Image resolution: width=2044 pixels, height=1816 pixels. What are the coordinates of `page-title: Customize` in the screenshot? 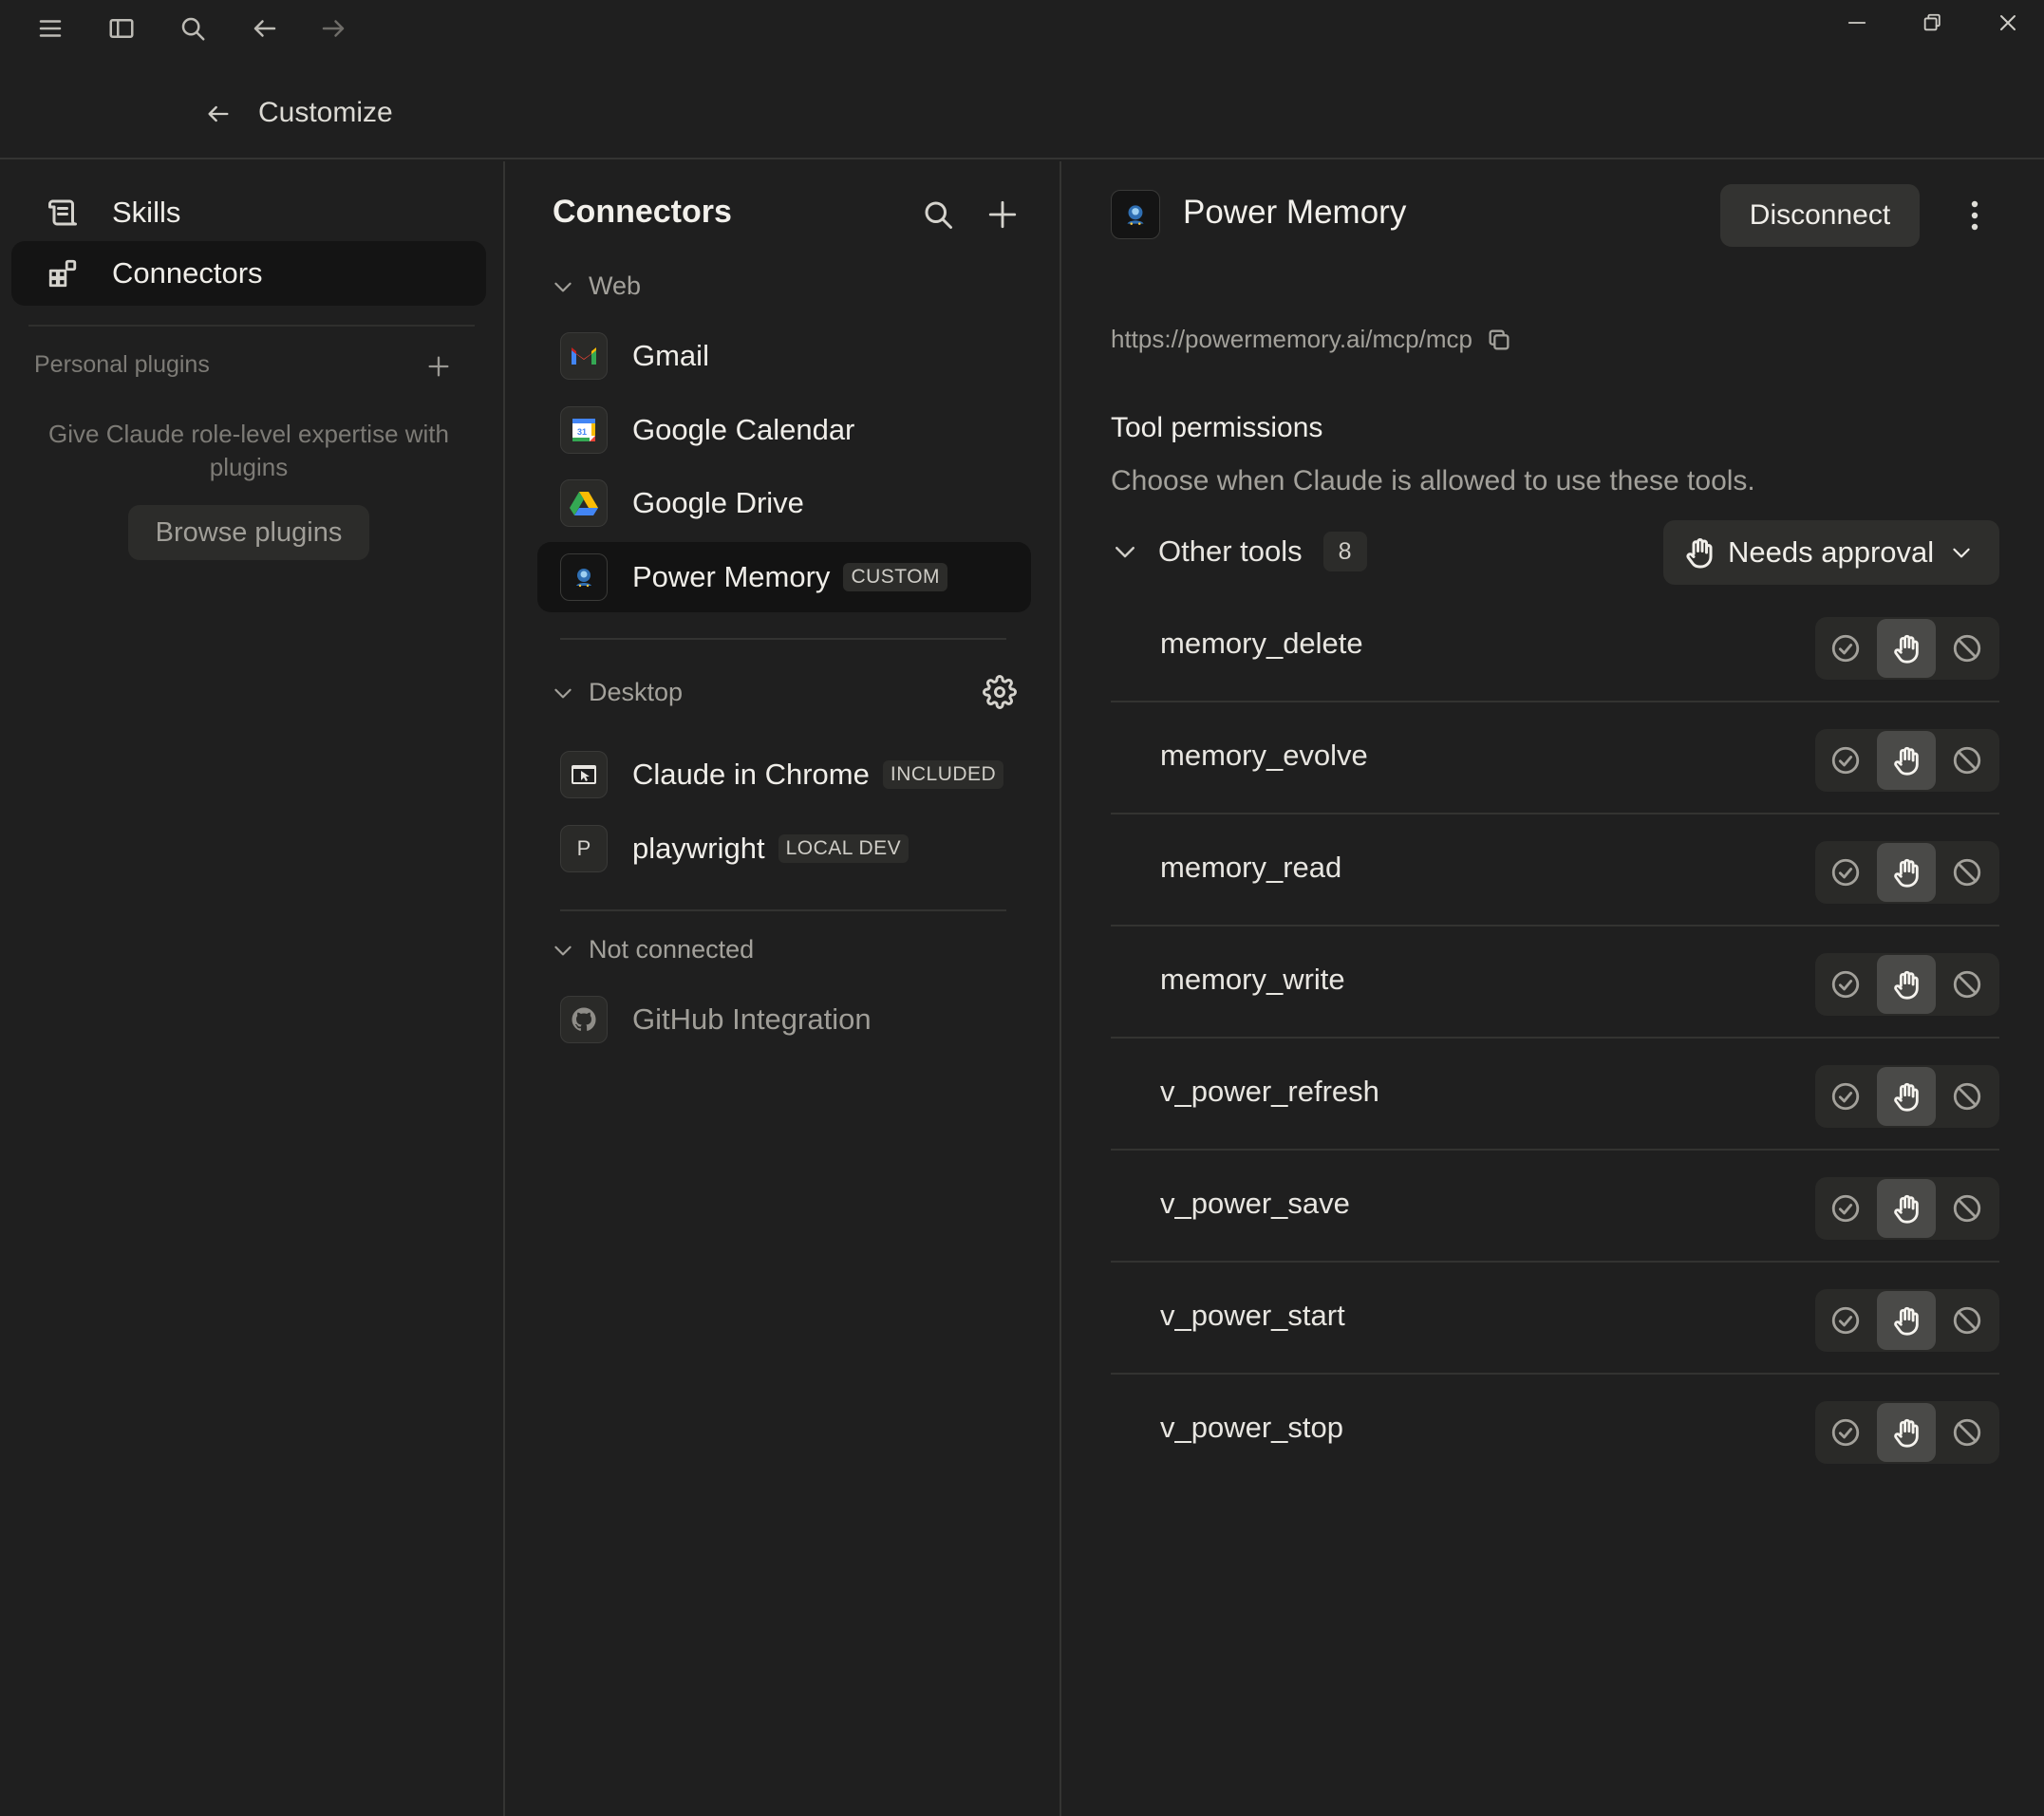 It's located at (326, 112).